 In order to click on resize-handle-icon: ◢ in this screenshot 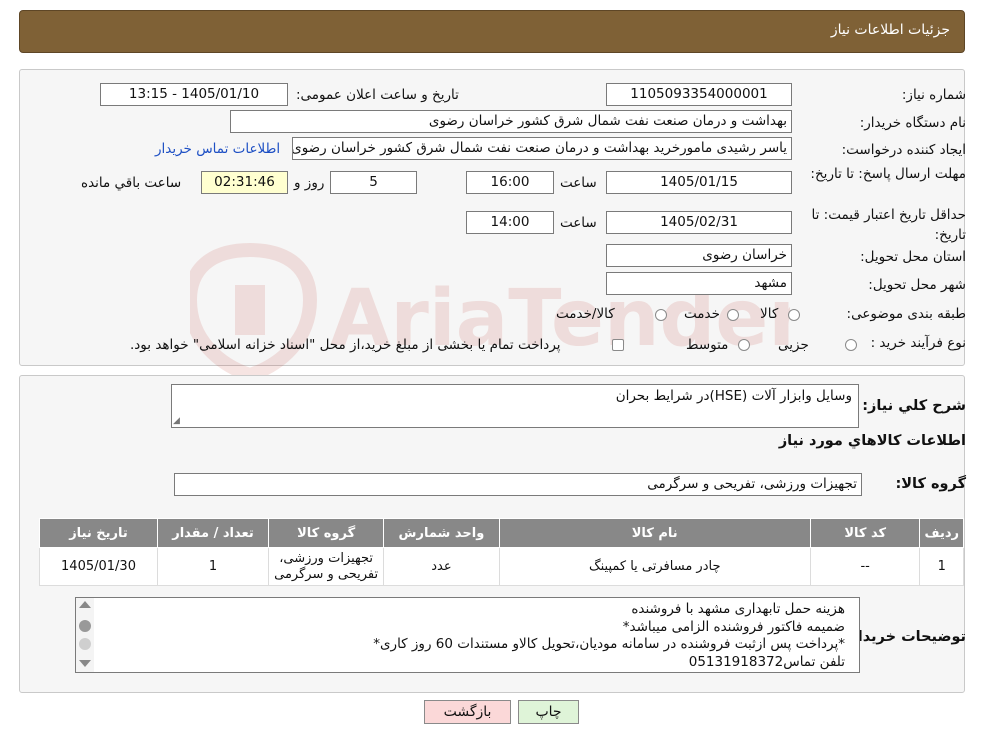, I will do `click(176, 421)`.